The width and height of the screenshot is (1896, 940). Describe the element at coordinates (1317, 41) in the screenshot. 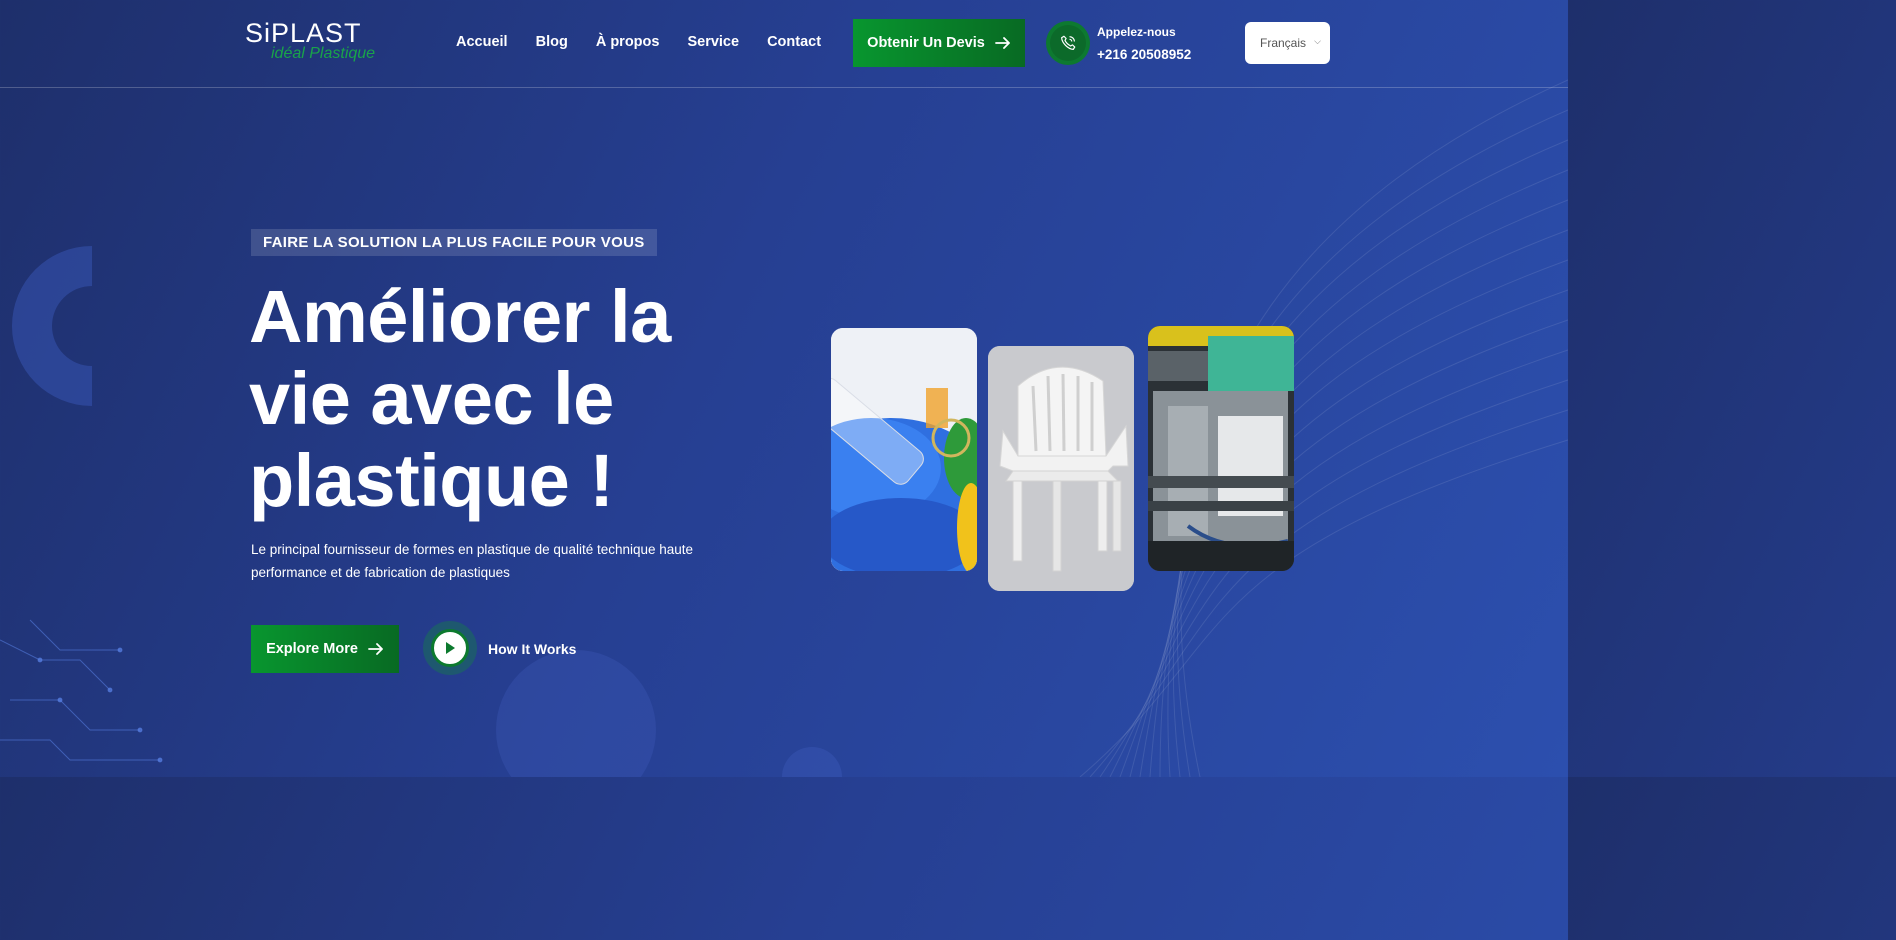

I see `chevron-down-icon: ⌵` at that location.